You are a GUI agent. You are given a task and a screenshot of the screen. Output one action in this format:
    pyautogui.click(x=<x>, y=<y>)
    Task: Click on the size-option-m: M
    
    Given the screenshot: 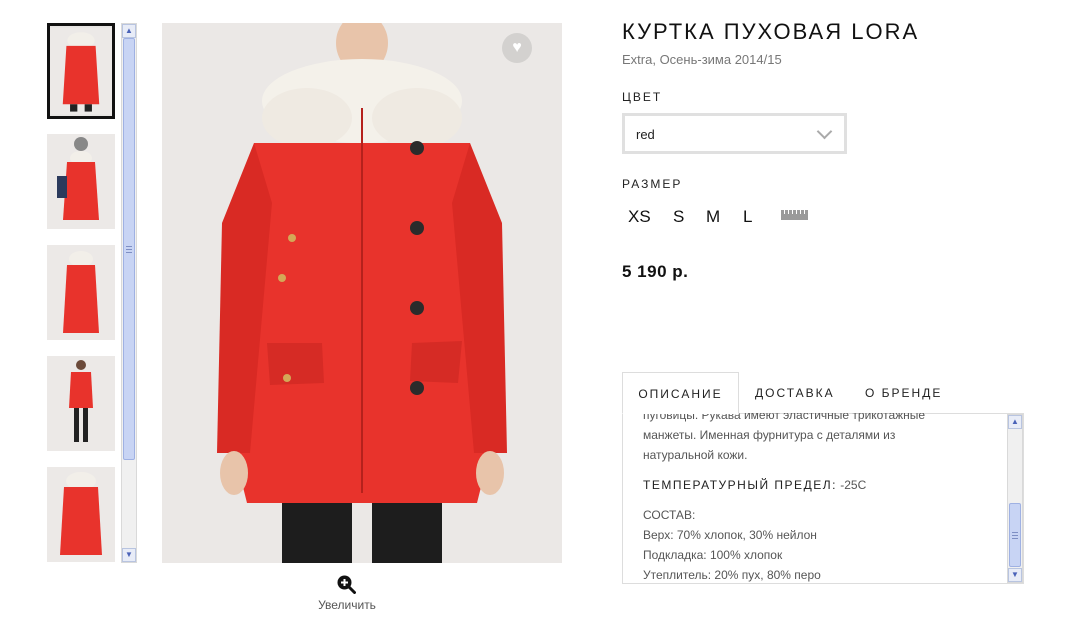 What is the action you would take?
    pyautogui.click(x=713, y=217)
    